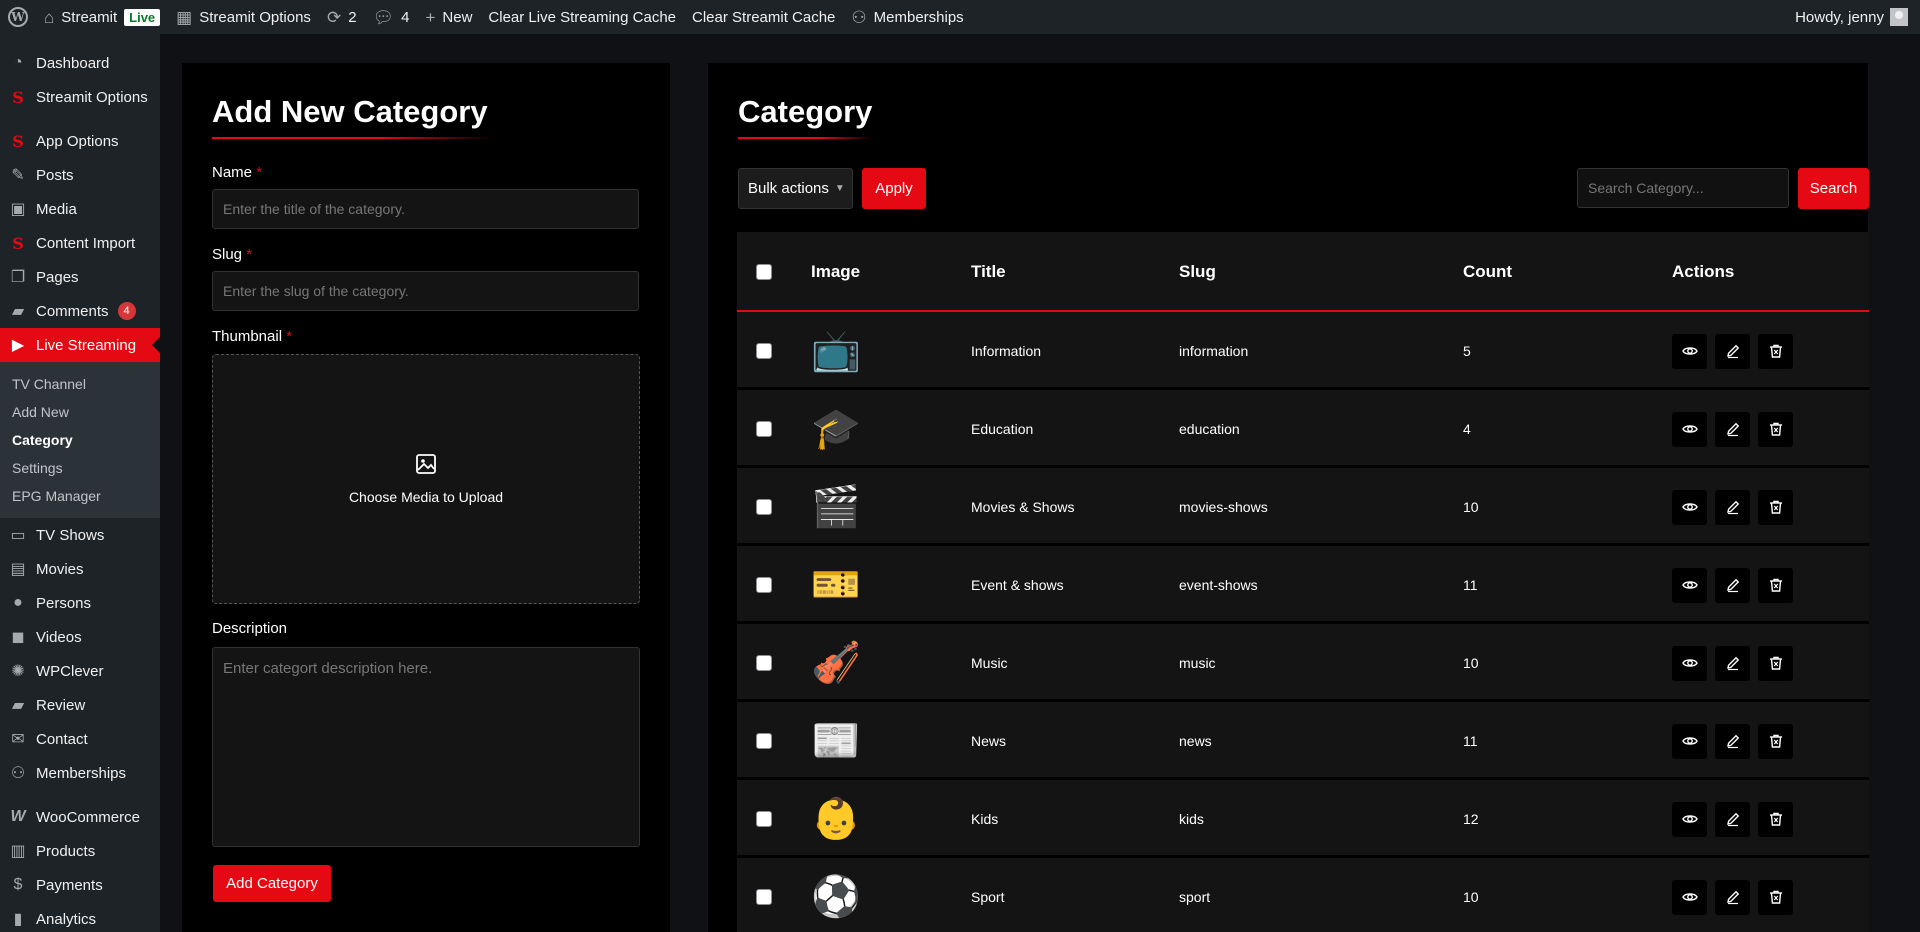 Image resolution: width=1920 pixels, height=932 pixels. What do you see at coordinates (764, 272) in the screenshot?
I see `select-all-checkbox` at bounding box center [764, 272].